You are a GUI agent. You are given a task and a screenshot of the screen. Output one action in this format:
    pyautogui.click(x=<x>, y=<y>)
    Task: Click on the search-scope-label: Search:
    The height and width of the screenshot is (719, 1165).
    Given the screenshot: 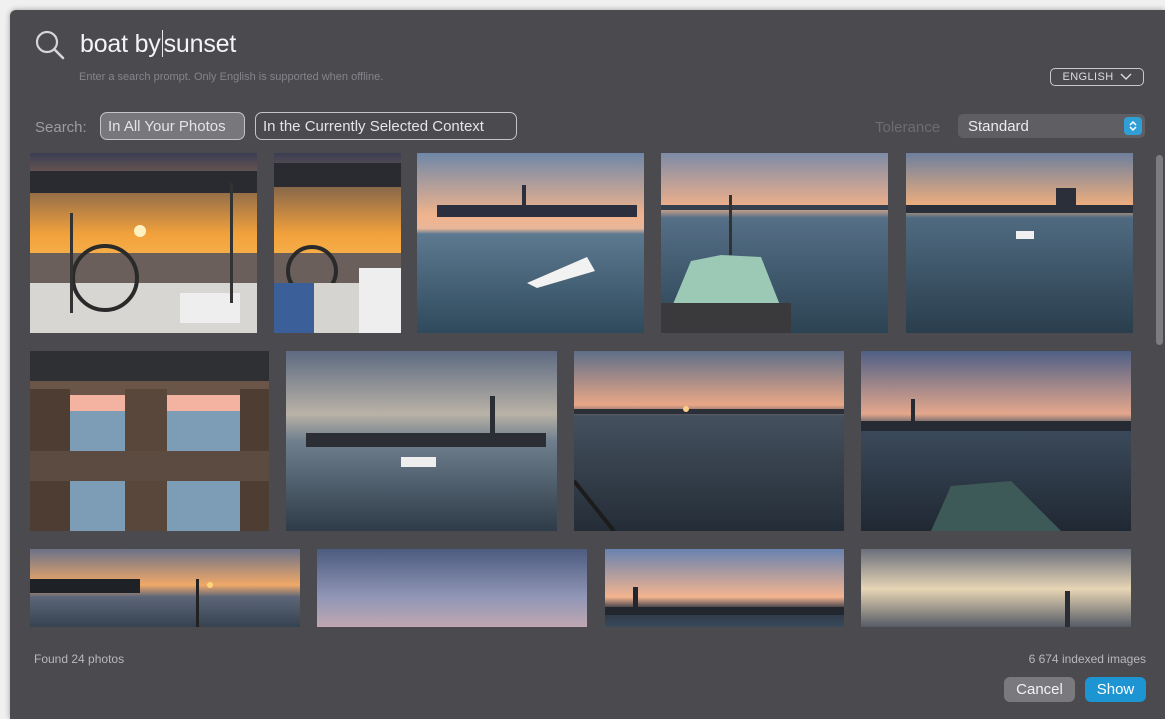 What is the action you would take?
    pyautogui.click(x=61, y=127)
    